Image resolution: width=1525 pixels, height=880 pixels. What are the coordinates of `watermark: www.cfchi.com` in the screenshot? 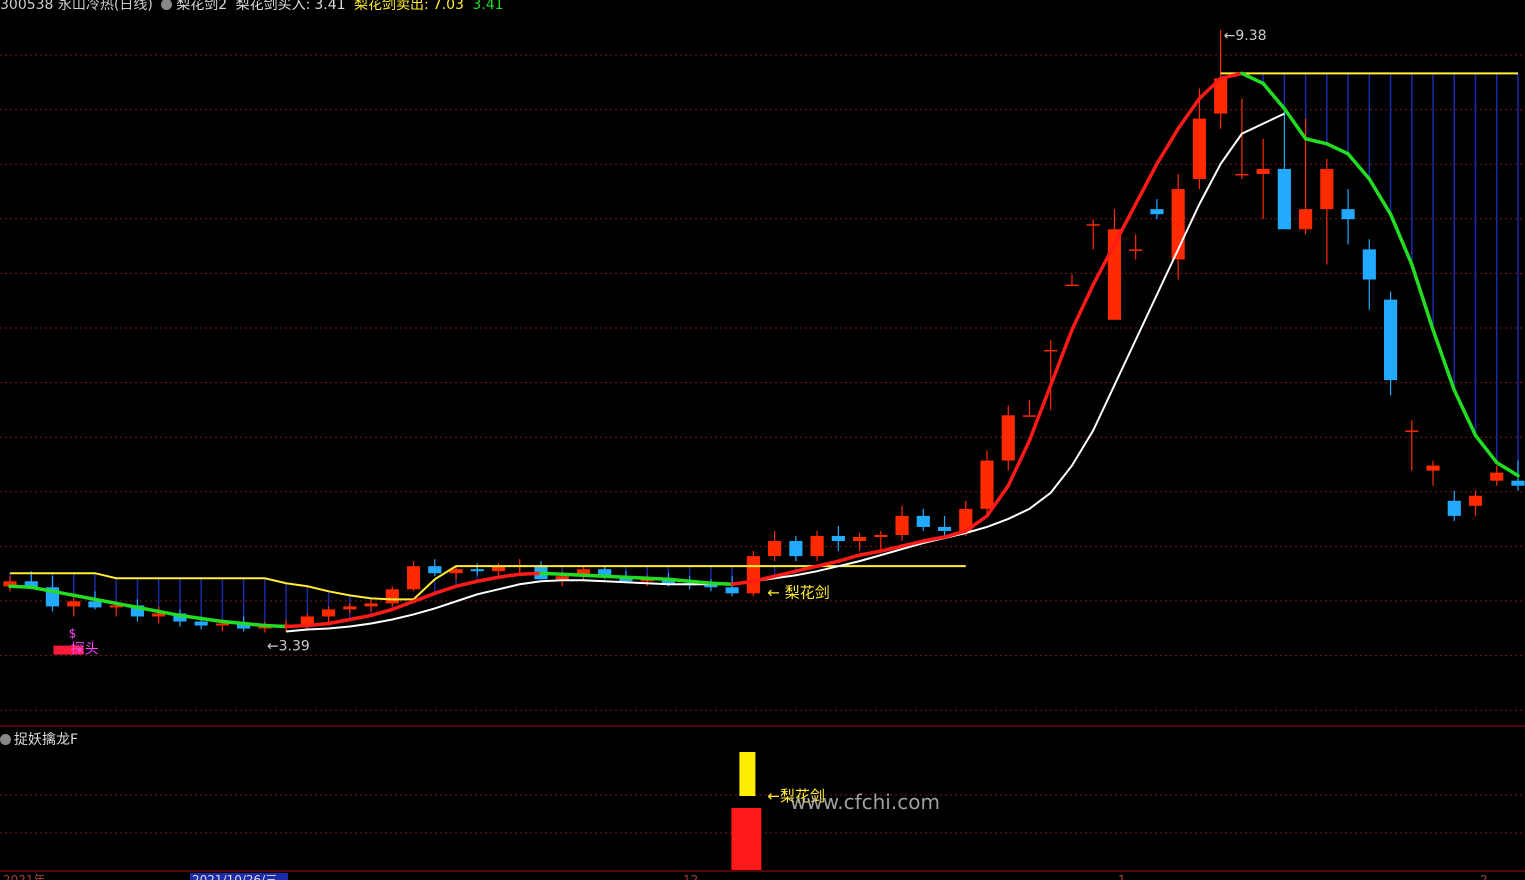 It's located at (865, 802).